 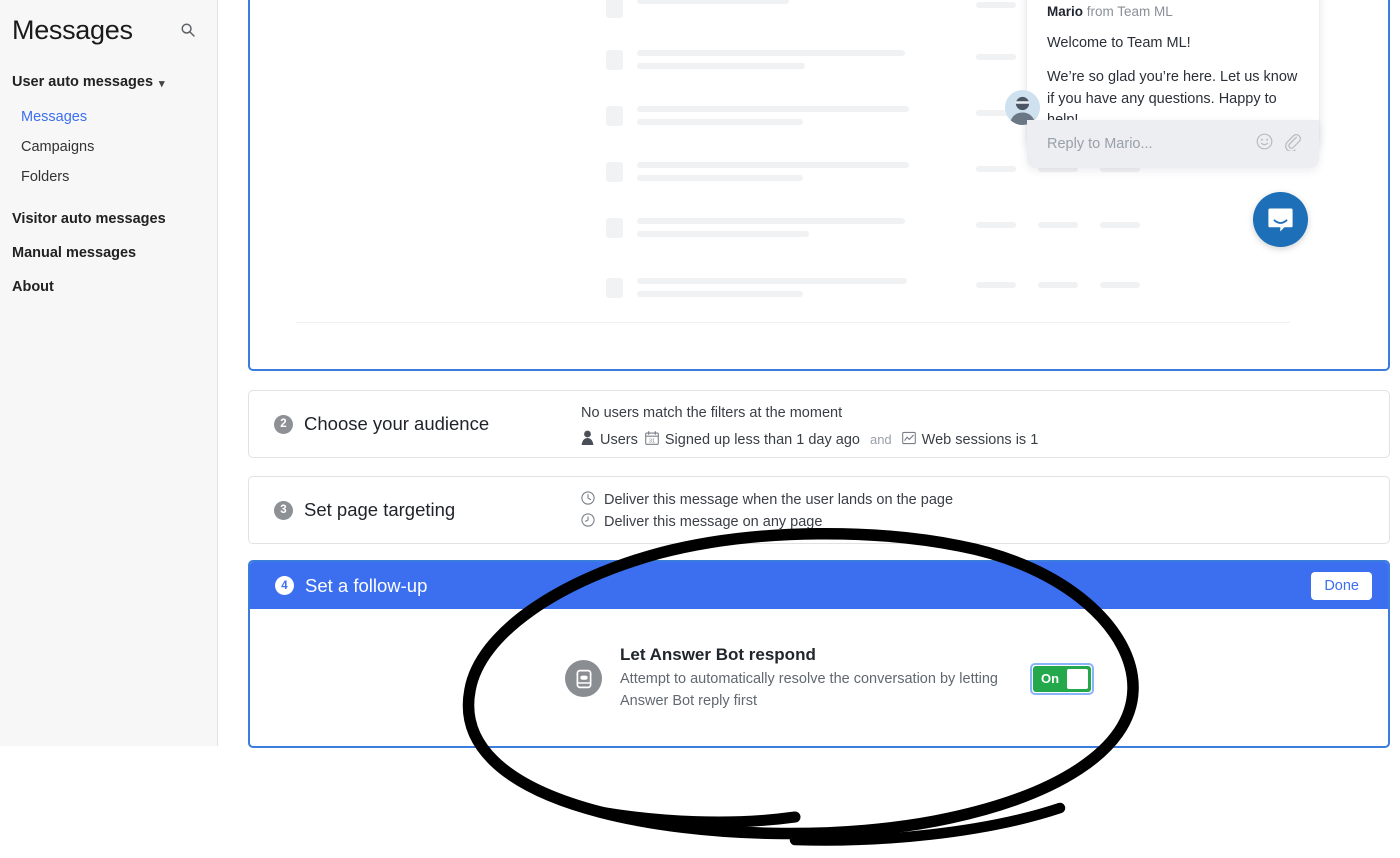 I want to click on sidebar-item-folders: Folders, so click(x=108, y=177).